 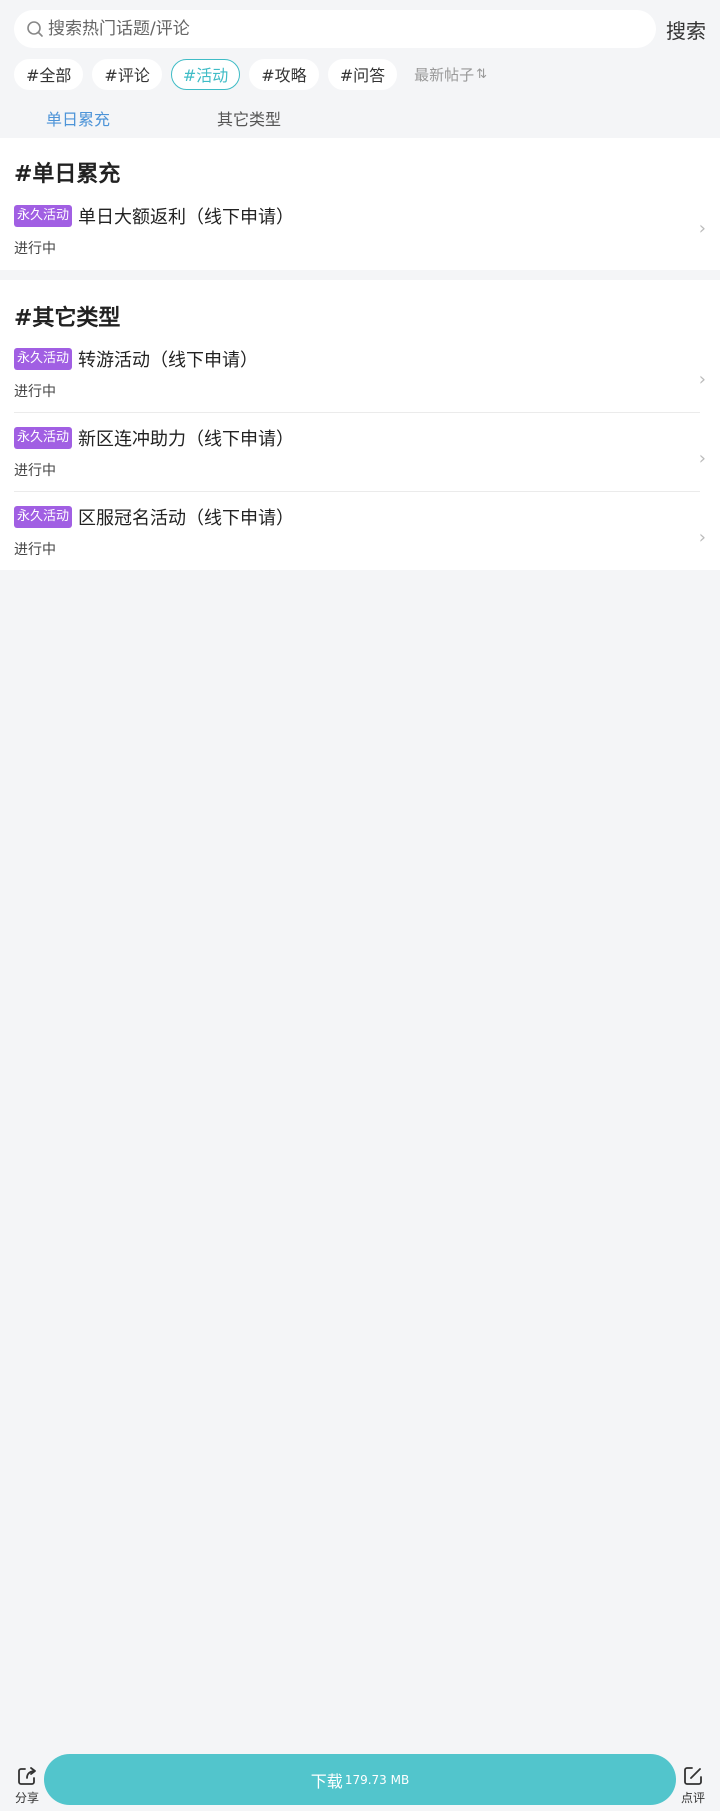 What do you see at coordinates (205, 74) in the screenshot?
I see `tag-event: #活动` at bounding box center [205, 74].